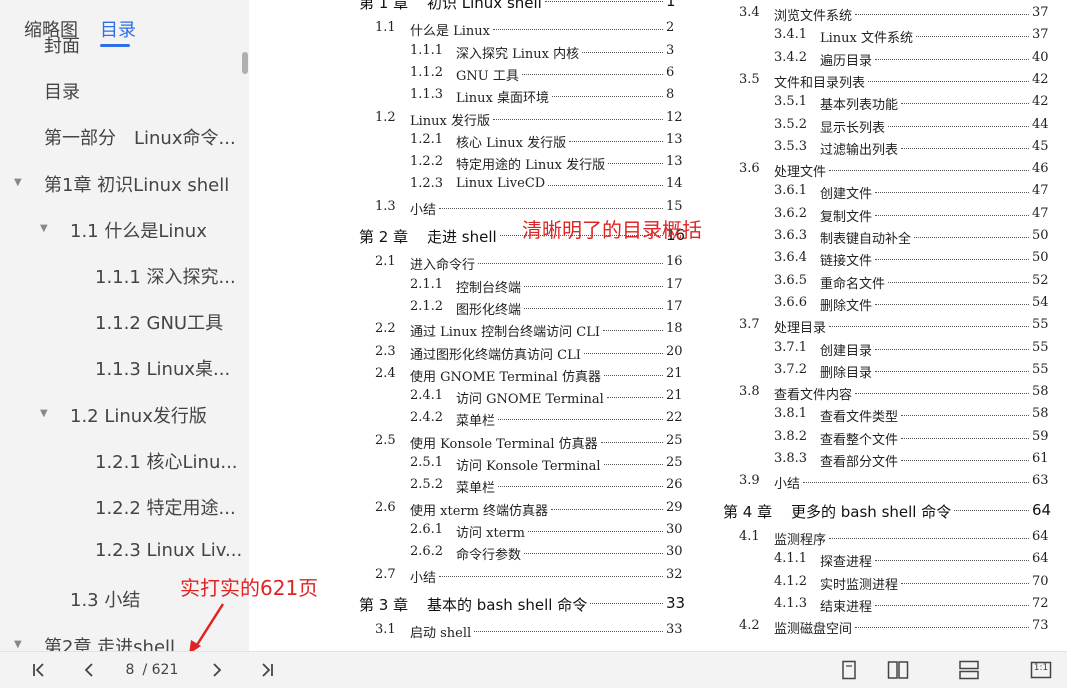 The width and height of the screenshot is (1067, 688). Describe the element at coordinates (522, 6) in the screenshot. I see `toc-entry: 第 1 章 初识 Linux shell 1` at that location.